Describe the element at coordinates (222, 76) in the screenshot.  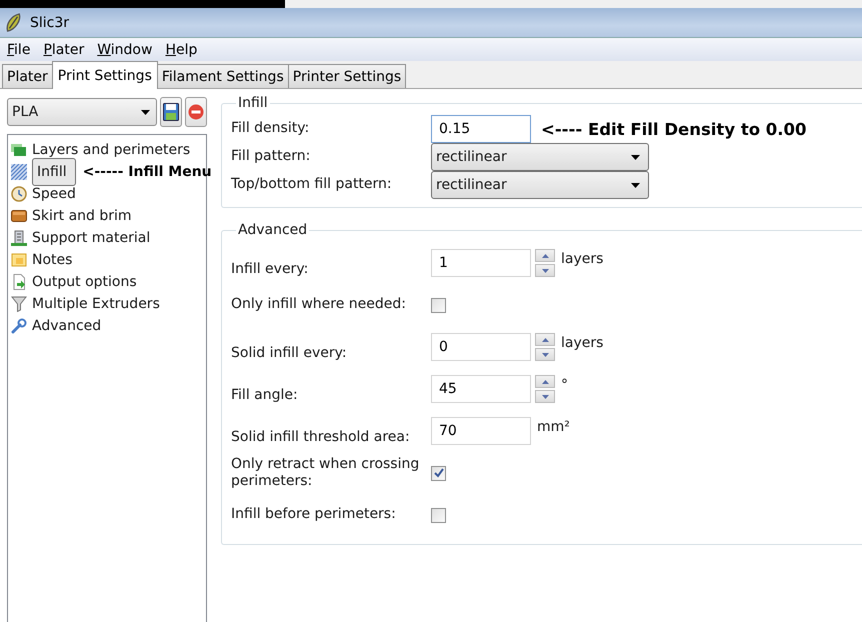
I see `tab: Filament Settings` at that location.